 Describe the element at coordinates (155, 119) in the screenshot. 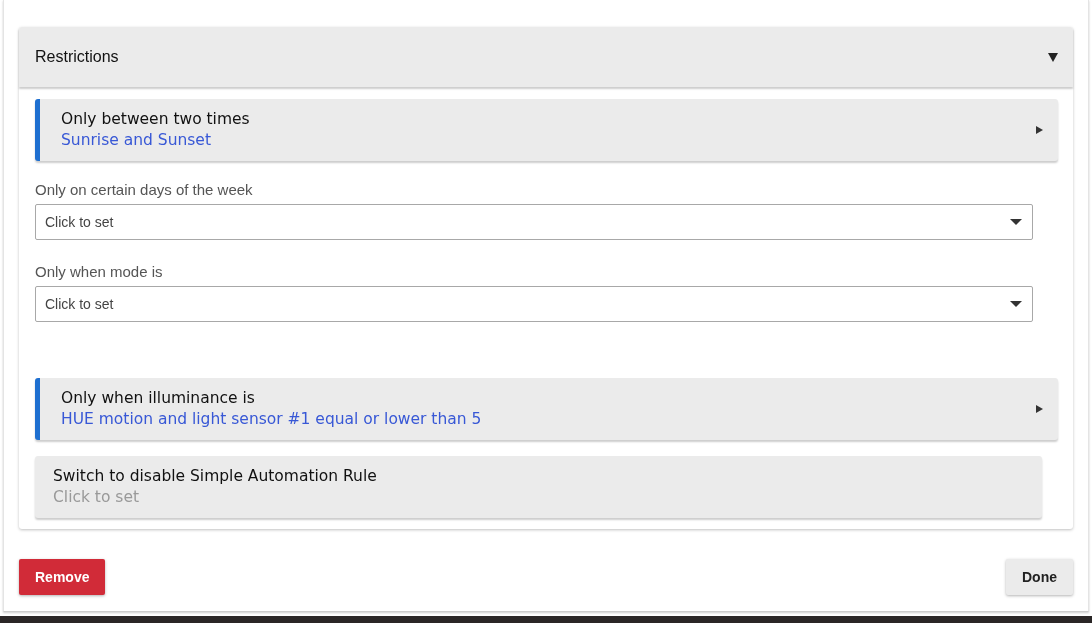

I see `setting-title: Only between two times` at that location.